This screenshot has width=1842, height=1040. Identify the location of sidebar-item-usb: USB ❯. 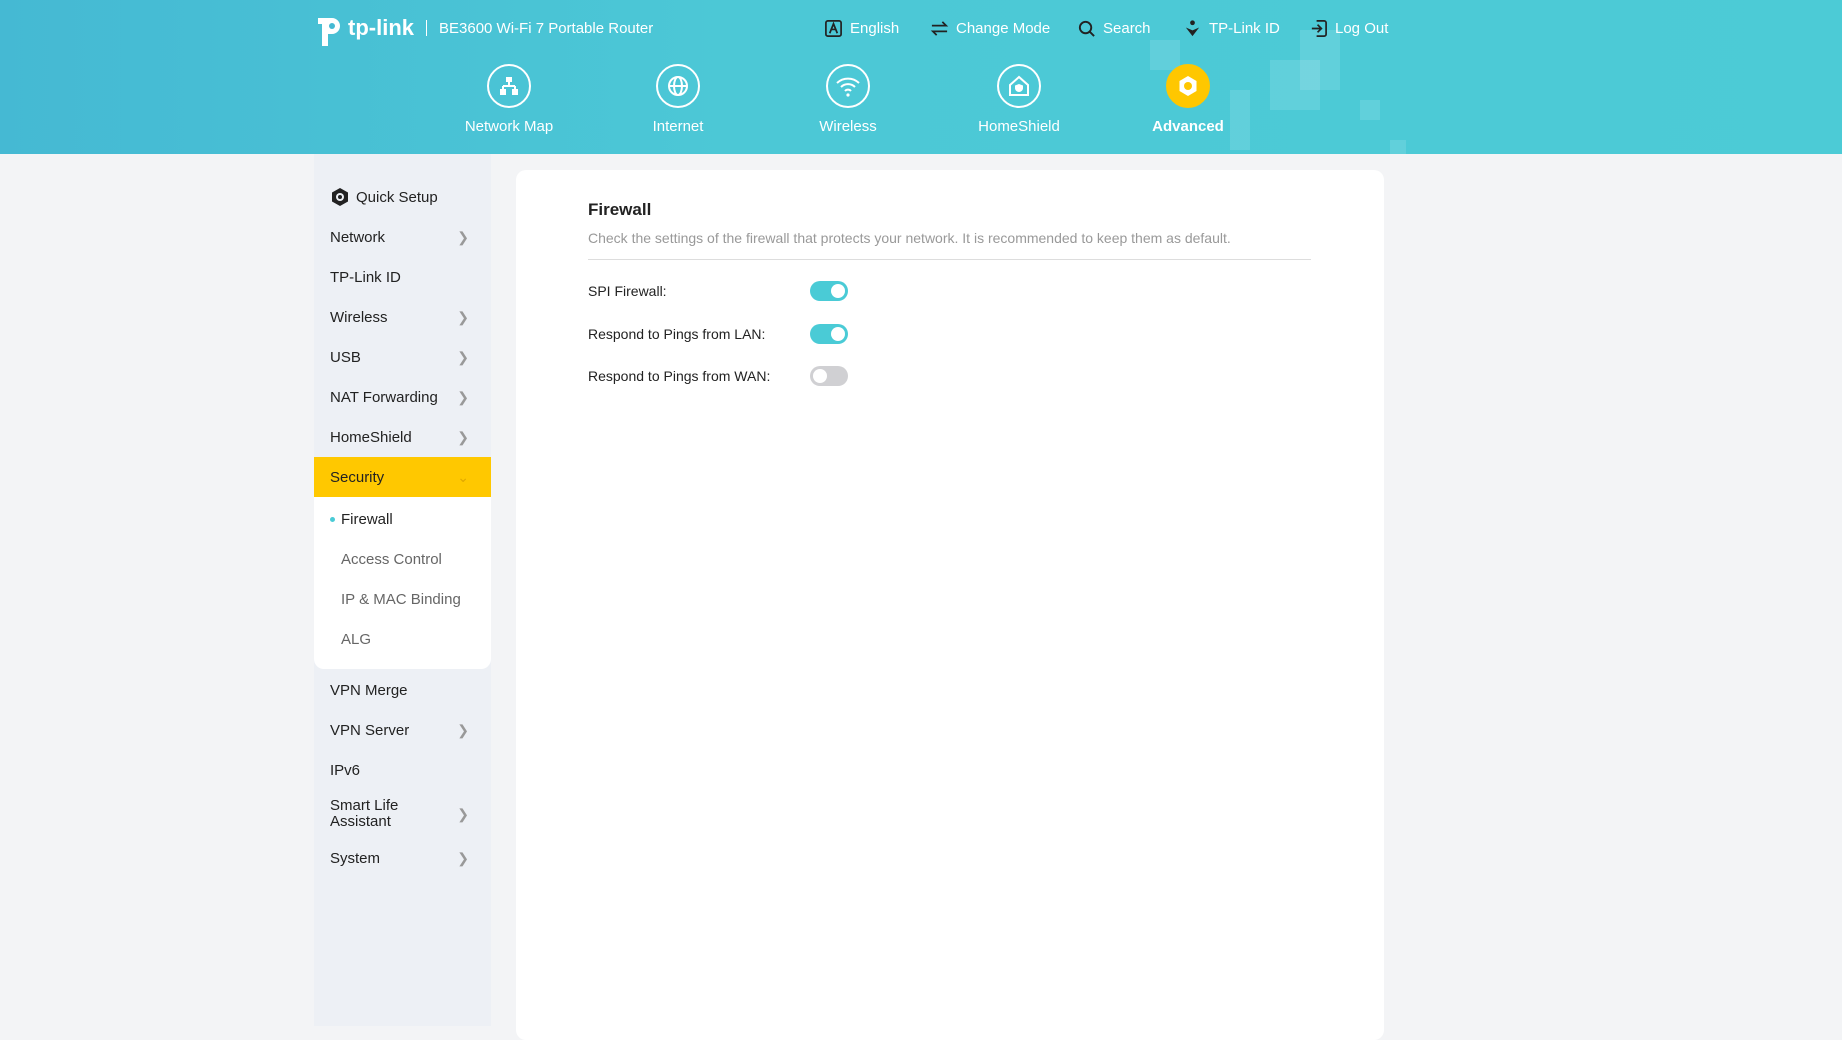
(402, 357).